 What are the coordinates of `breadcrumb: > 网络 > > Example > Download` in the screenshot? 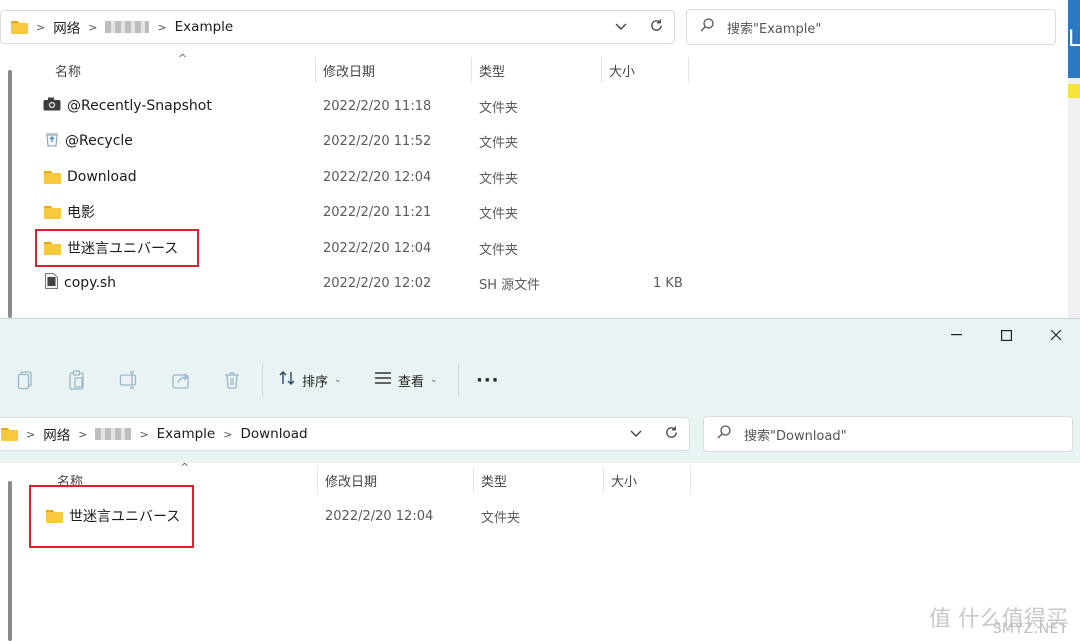 It's located at (315, 434).